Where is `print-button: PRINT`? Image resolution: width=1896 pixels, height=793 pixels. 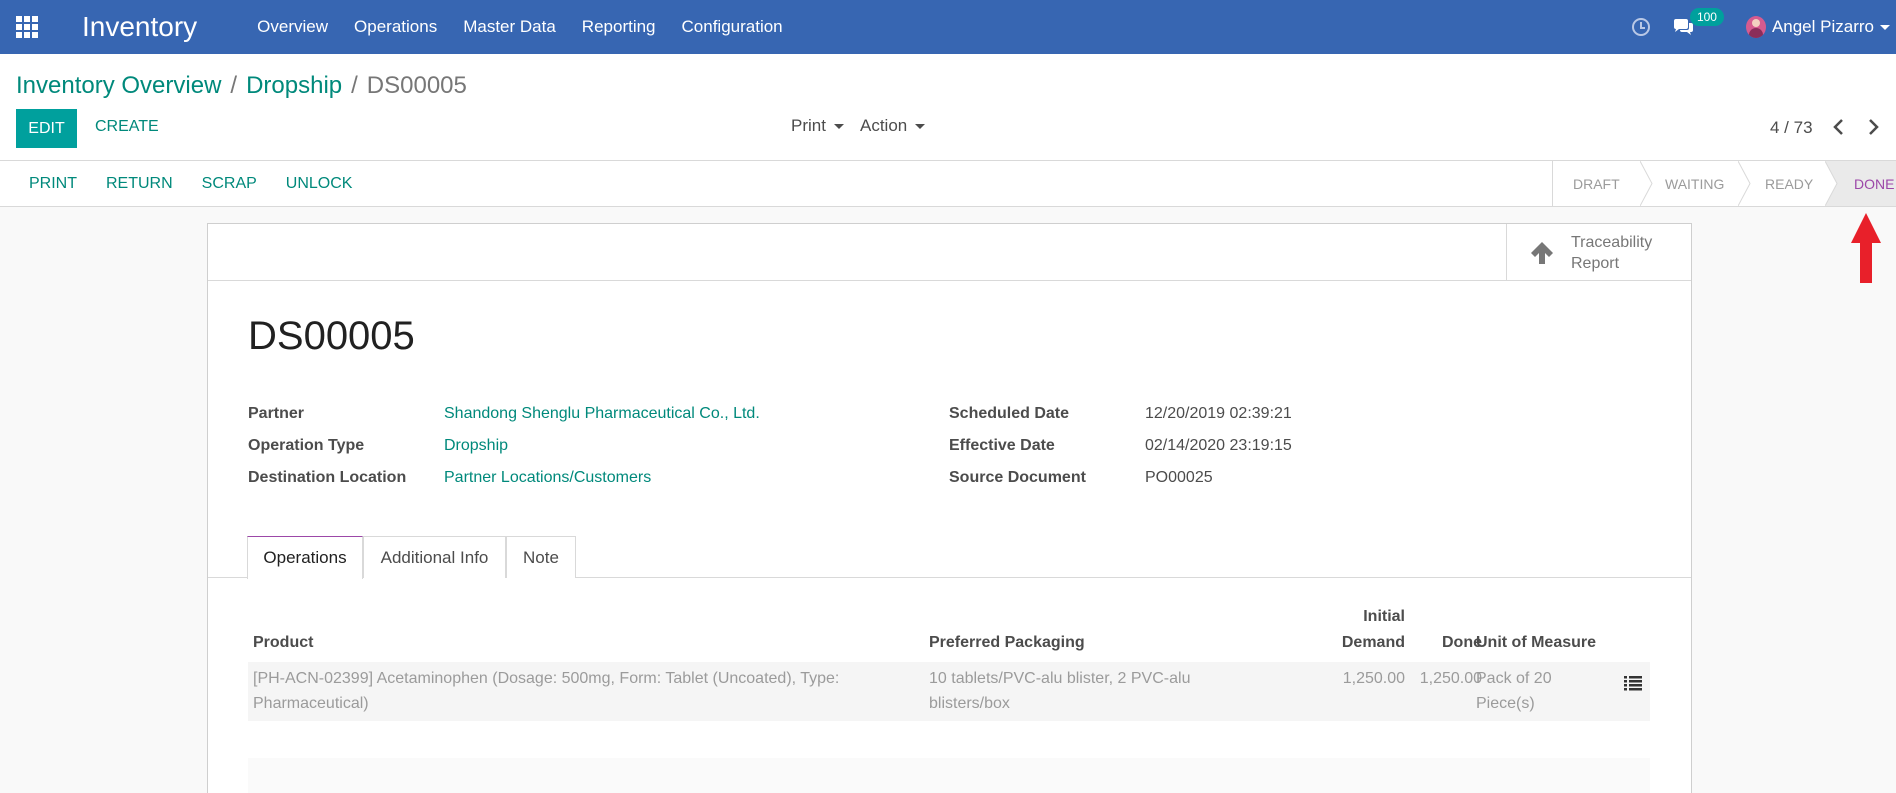 print-button: PRINT is located at coordinates (53, 184).